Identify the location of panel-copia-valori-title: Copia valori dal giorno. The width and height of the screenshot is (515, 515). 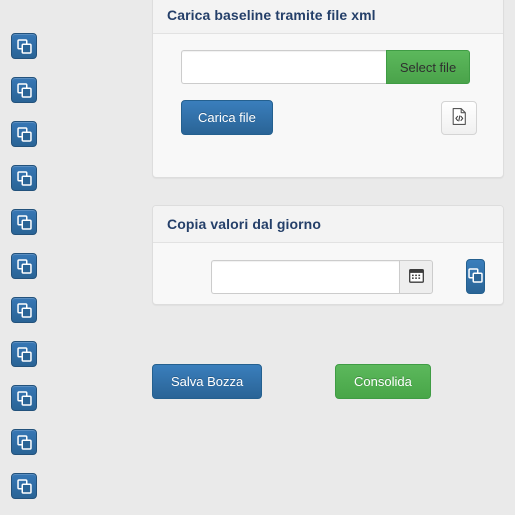
(244, 224).